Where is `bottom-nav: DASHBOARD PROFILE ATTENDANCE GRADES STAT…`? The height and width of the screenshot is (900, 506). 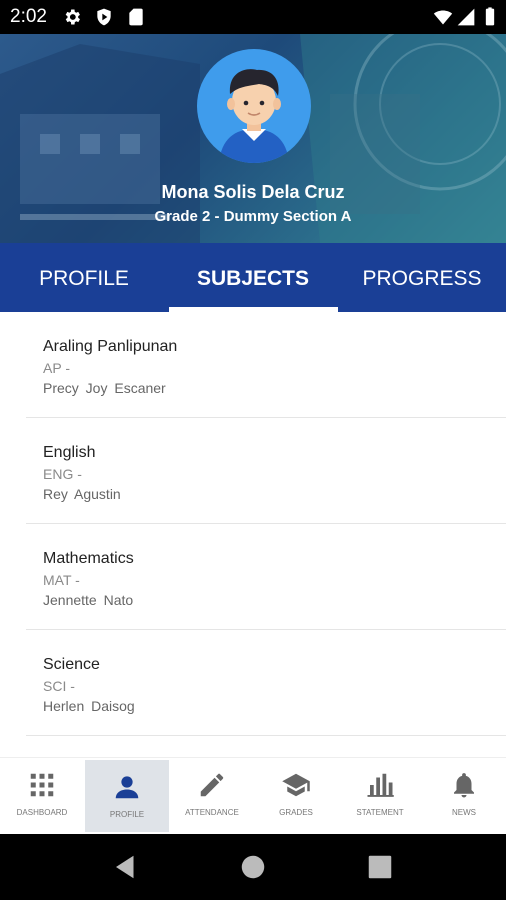
bottom-nav: DASHBOARD PROFILE ATTENDANCE GRADES STAT… is located at coordinates (253, 796).